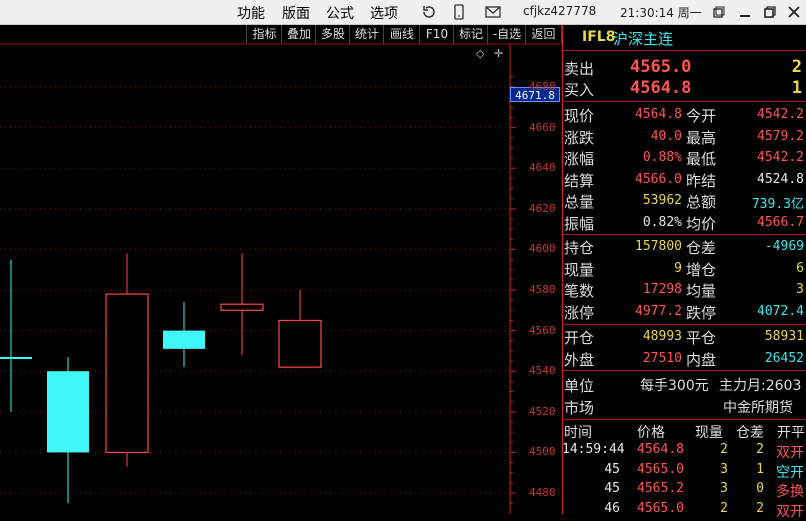  What do you see at coordinates (251, 13) in the screenshot?
I see `menu-function: 功能` at bounding box center [251, 13].